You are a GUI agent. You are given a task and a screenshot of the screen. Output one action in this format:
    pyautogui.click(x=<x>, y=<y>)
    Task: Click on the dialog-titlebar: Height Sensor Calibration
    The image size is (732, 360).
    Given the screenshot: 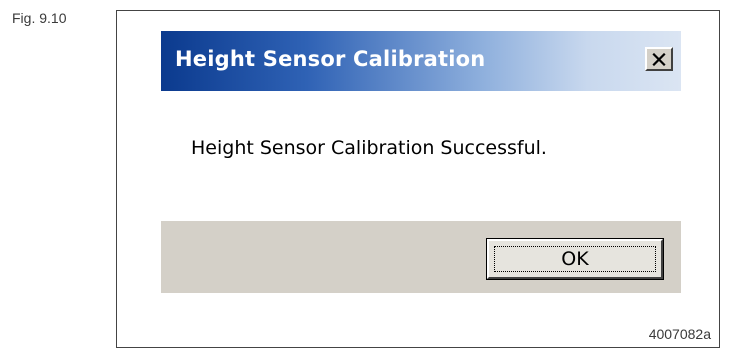 What is the action you would take?
    pyautogui.click(x=421, y=61)
    